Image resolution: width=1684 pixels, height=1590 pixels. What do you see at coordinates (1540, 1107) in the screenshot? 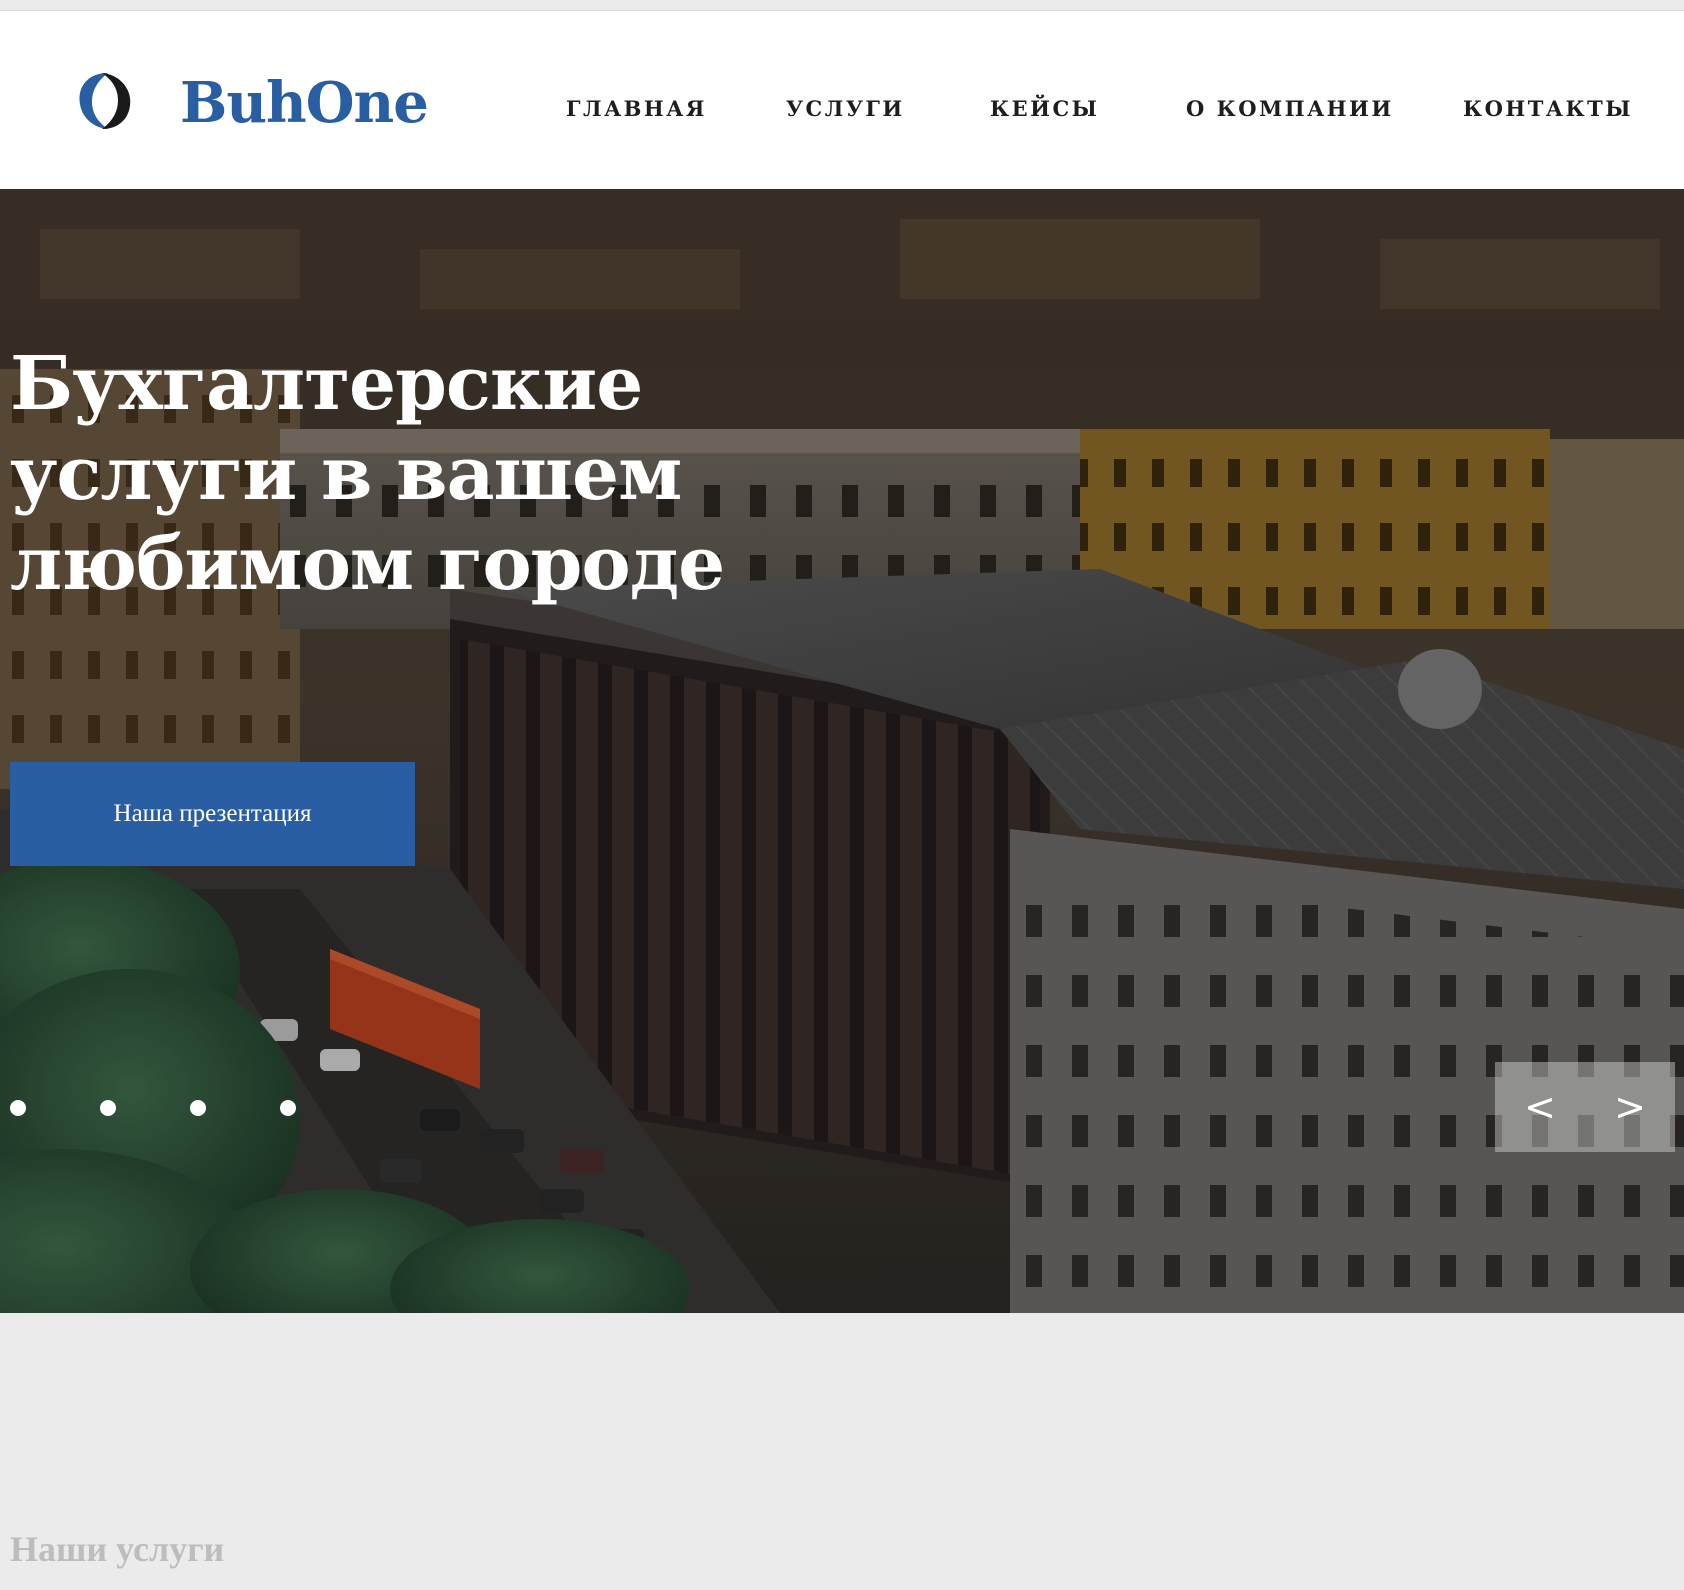
I see `prev-slide-button: <` at bounding box center [1540, 1107].